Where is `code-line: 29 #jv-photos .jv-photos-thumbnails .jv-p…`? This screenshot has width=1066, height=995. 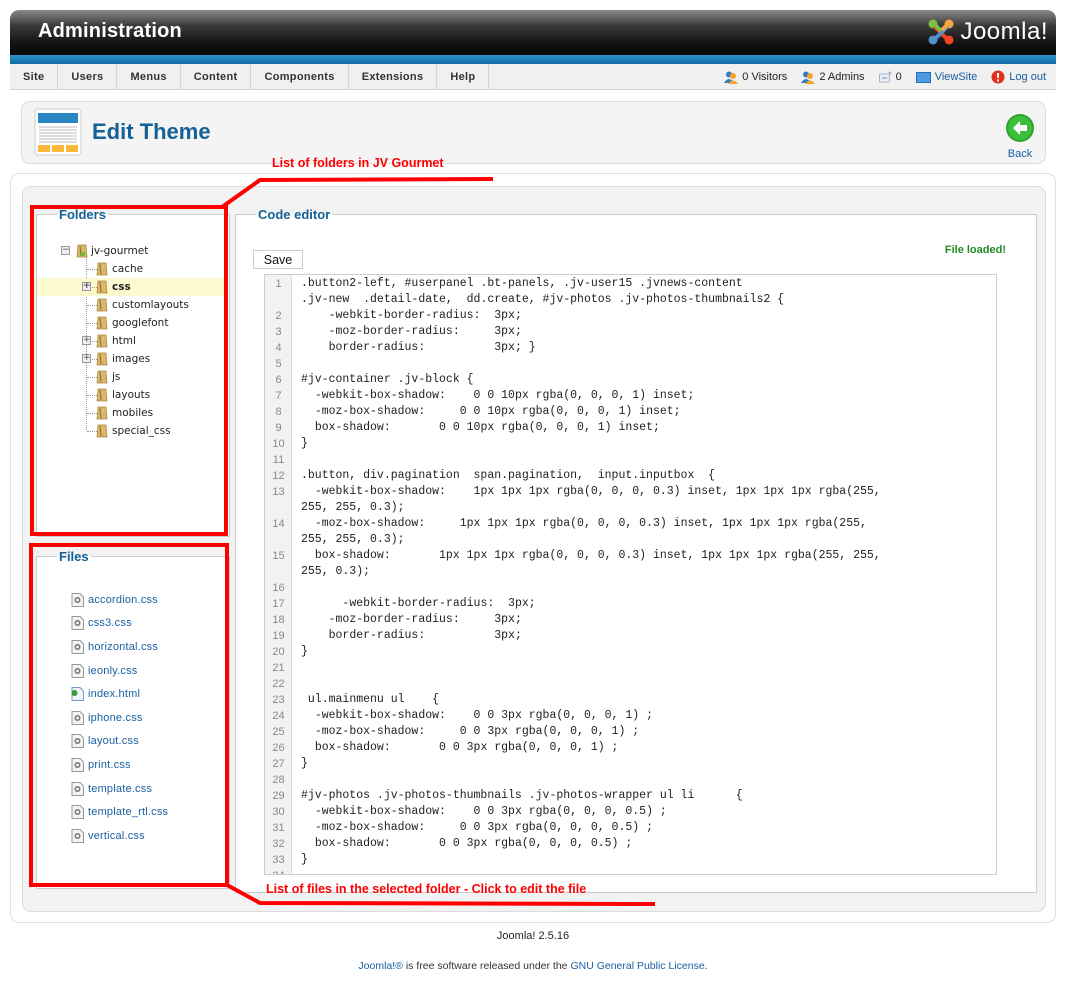 code-line: 29 #jv-photos .jv-photos-thumbnails .jv-p… is located at coordinates (630, 796).